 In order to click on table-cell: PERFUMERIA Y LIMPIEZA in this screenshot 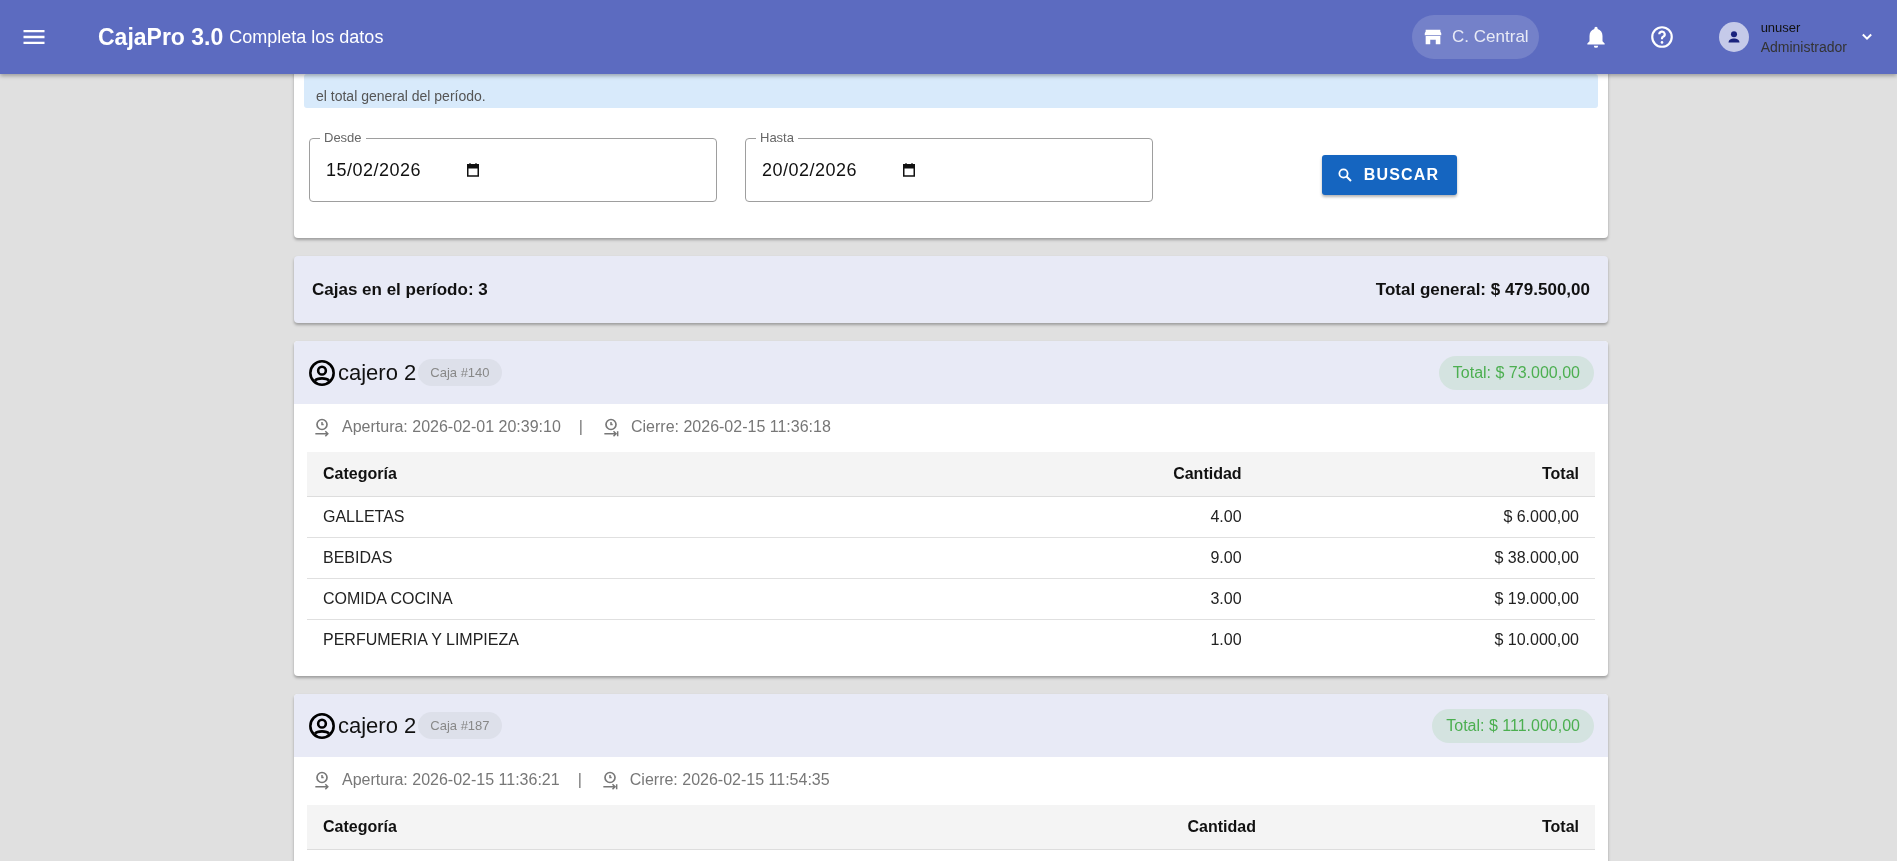, I will do `click(637, 639)`.